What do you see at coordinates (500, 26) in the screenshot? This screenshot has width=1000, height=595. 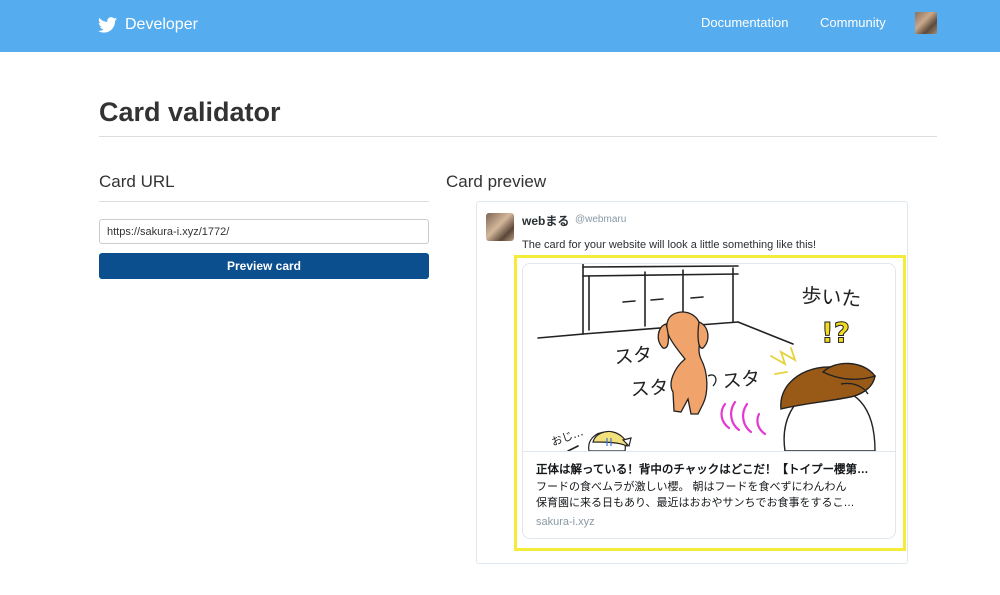 I see `top-navigation-bar: Developer Documentation Community` at bounding box center [500, 26].